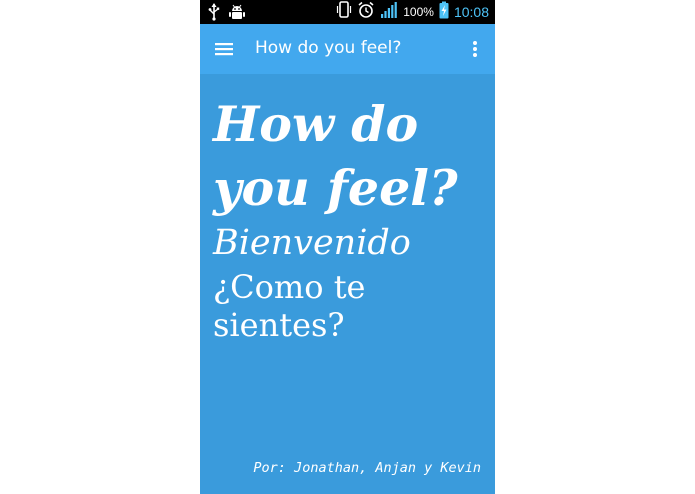  I want to click on welcome-text: Bienvenido, so click(312, 243).